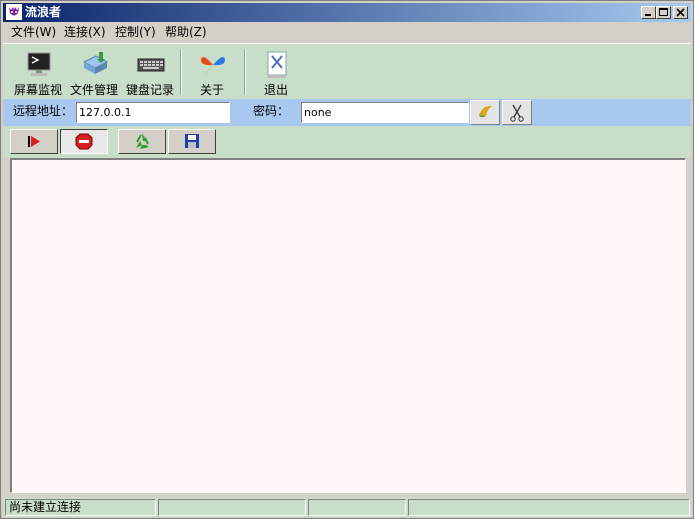 The image size is (694, 519). I want to click on minimize-icon, so click(648, 15).